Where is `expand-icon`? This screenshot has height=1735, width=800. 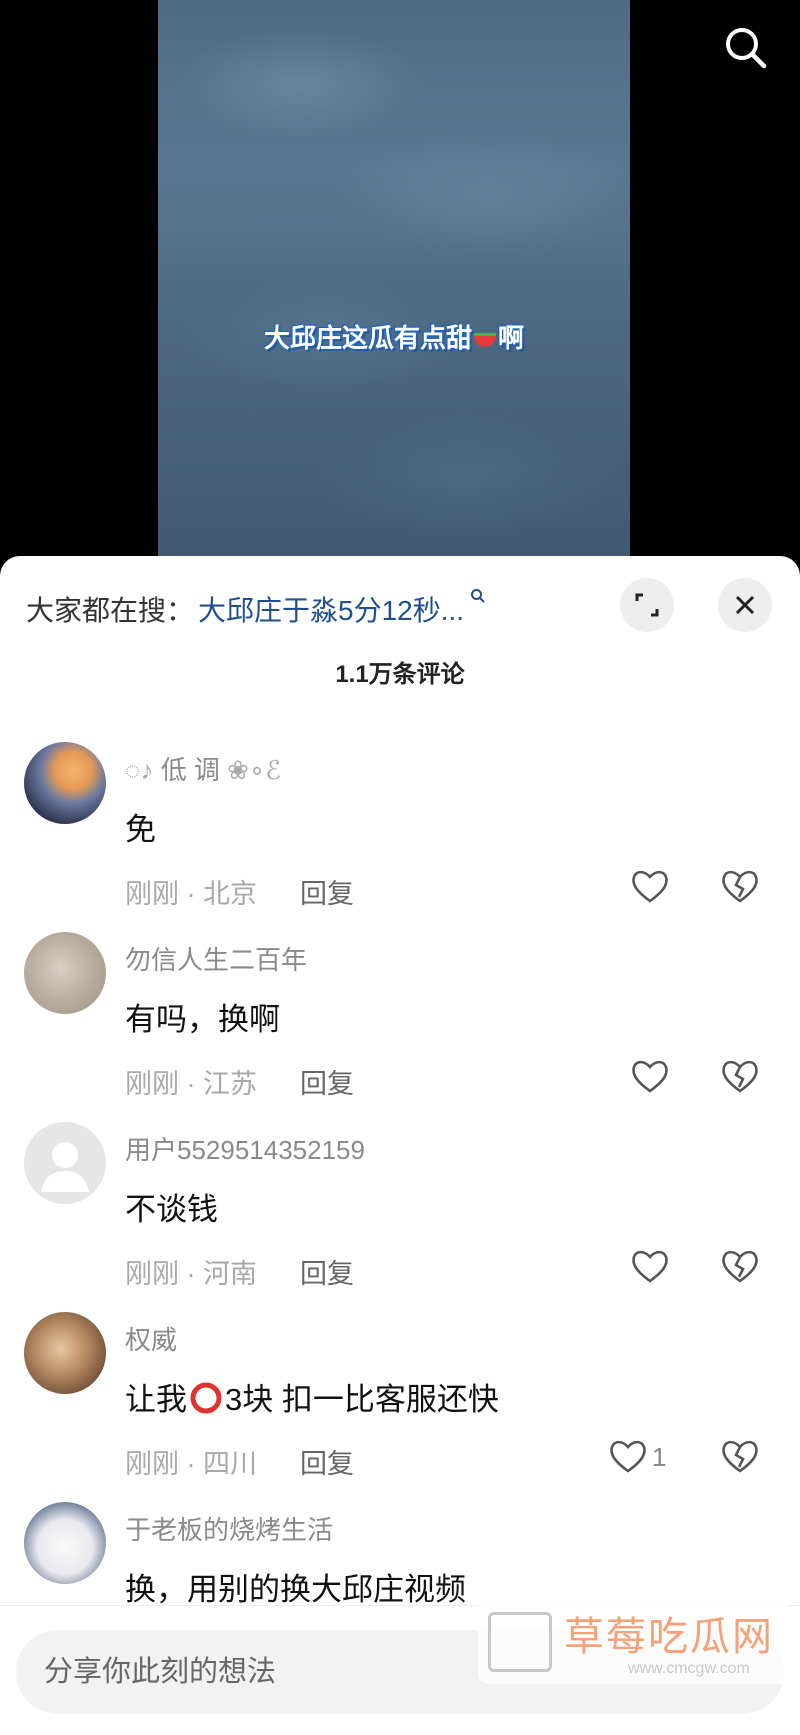 expand-icon is located at coordinates (647, 605).